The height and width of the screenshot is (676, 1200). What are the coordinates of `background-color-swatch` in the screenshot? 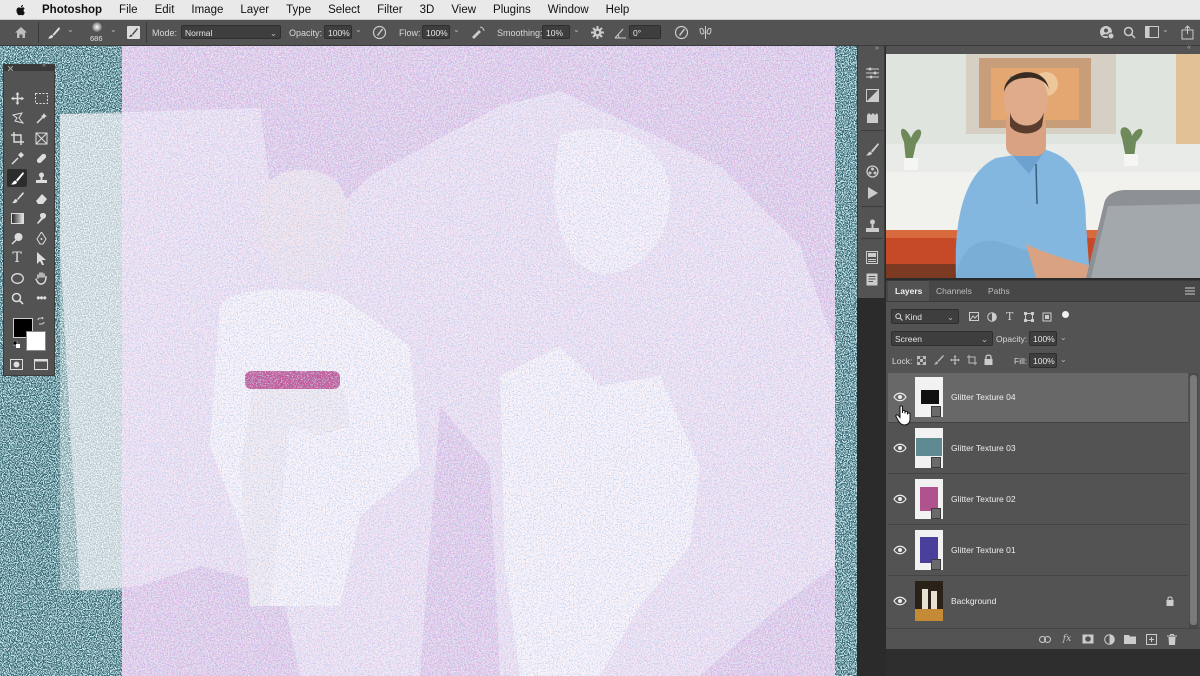 It's located at (36, 341).